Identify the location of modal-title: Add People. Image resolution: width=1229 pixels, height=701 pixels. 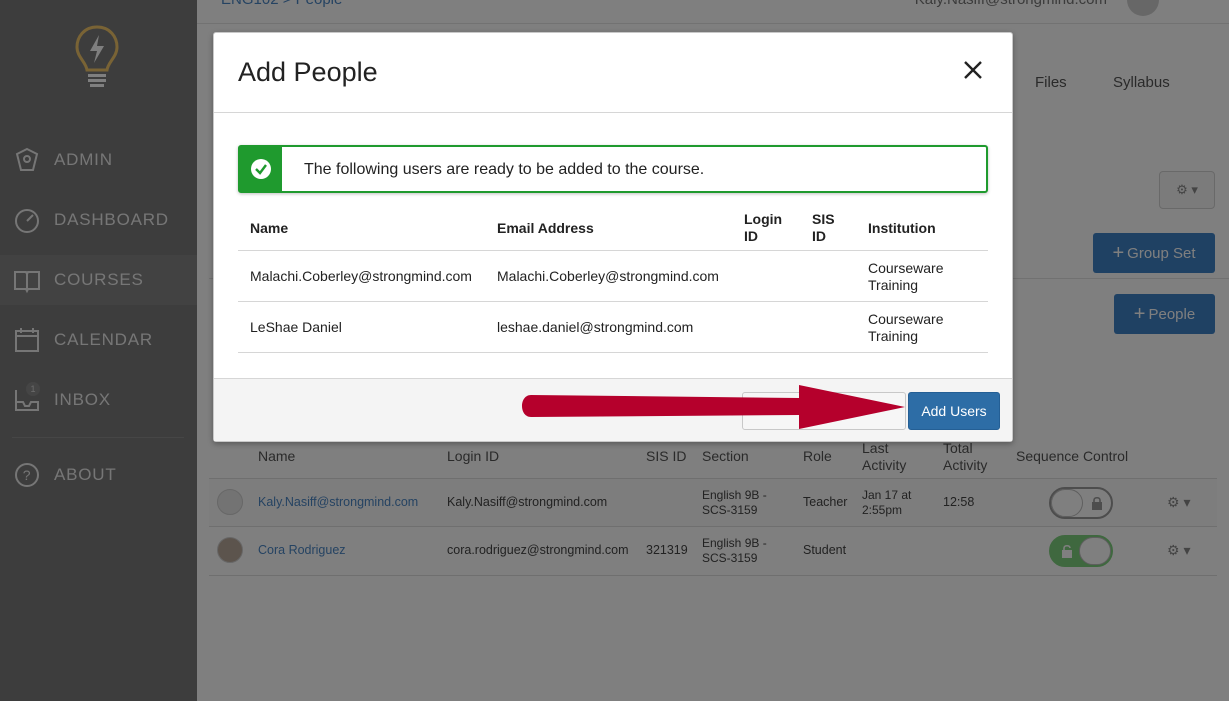
(308, 72).